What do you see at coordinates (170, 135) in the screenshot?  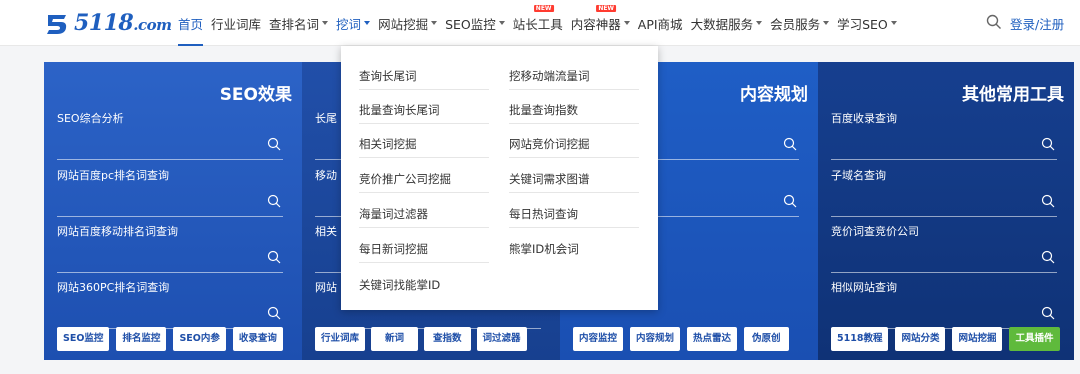 I see `tool-input: SEO综合分析` at bounding box center [170, 135].